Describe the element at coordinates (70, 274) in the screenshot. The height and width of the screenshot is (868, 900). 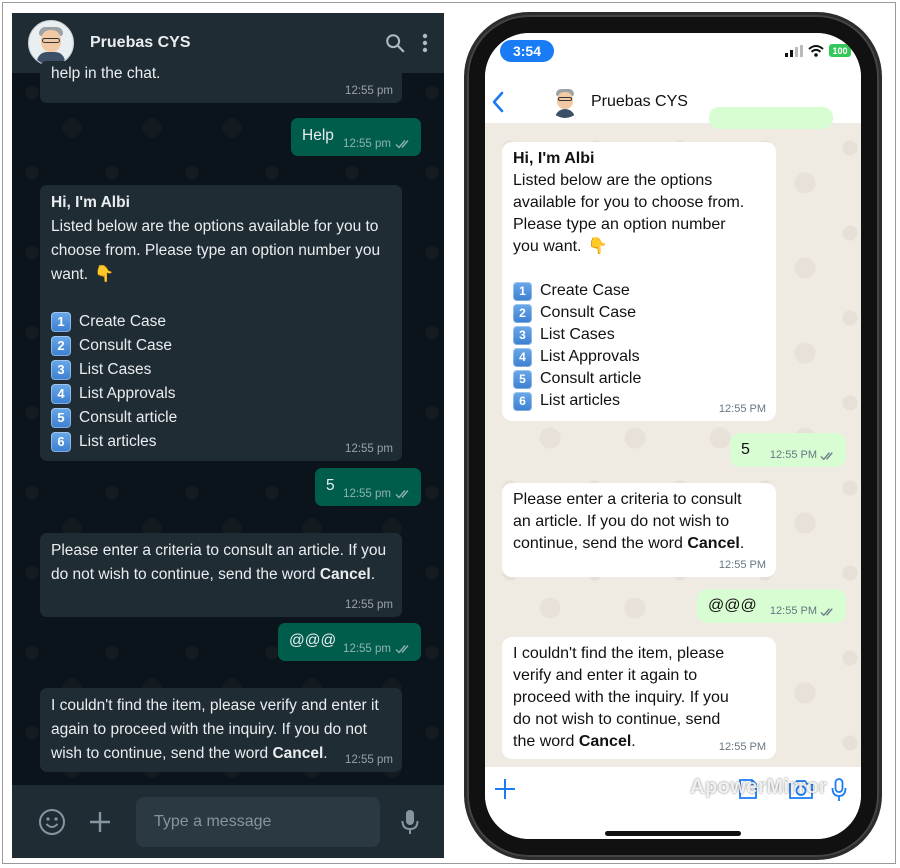
I see `message-line: want.` at that location.